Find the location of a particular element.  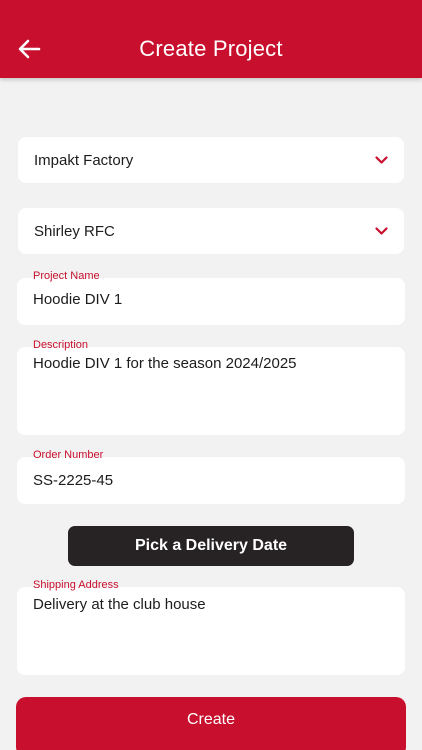

factory-select: Impakt Factory is located at coordinates (211, 160).